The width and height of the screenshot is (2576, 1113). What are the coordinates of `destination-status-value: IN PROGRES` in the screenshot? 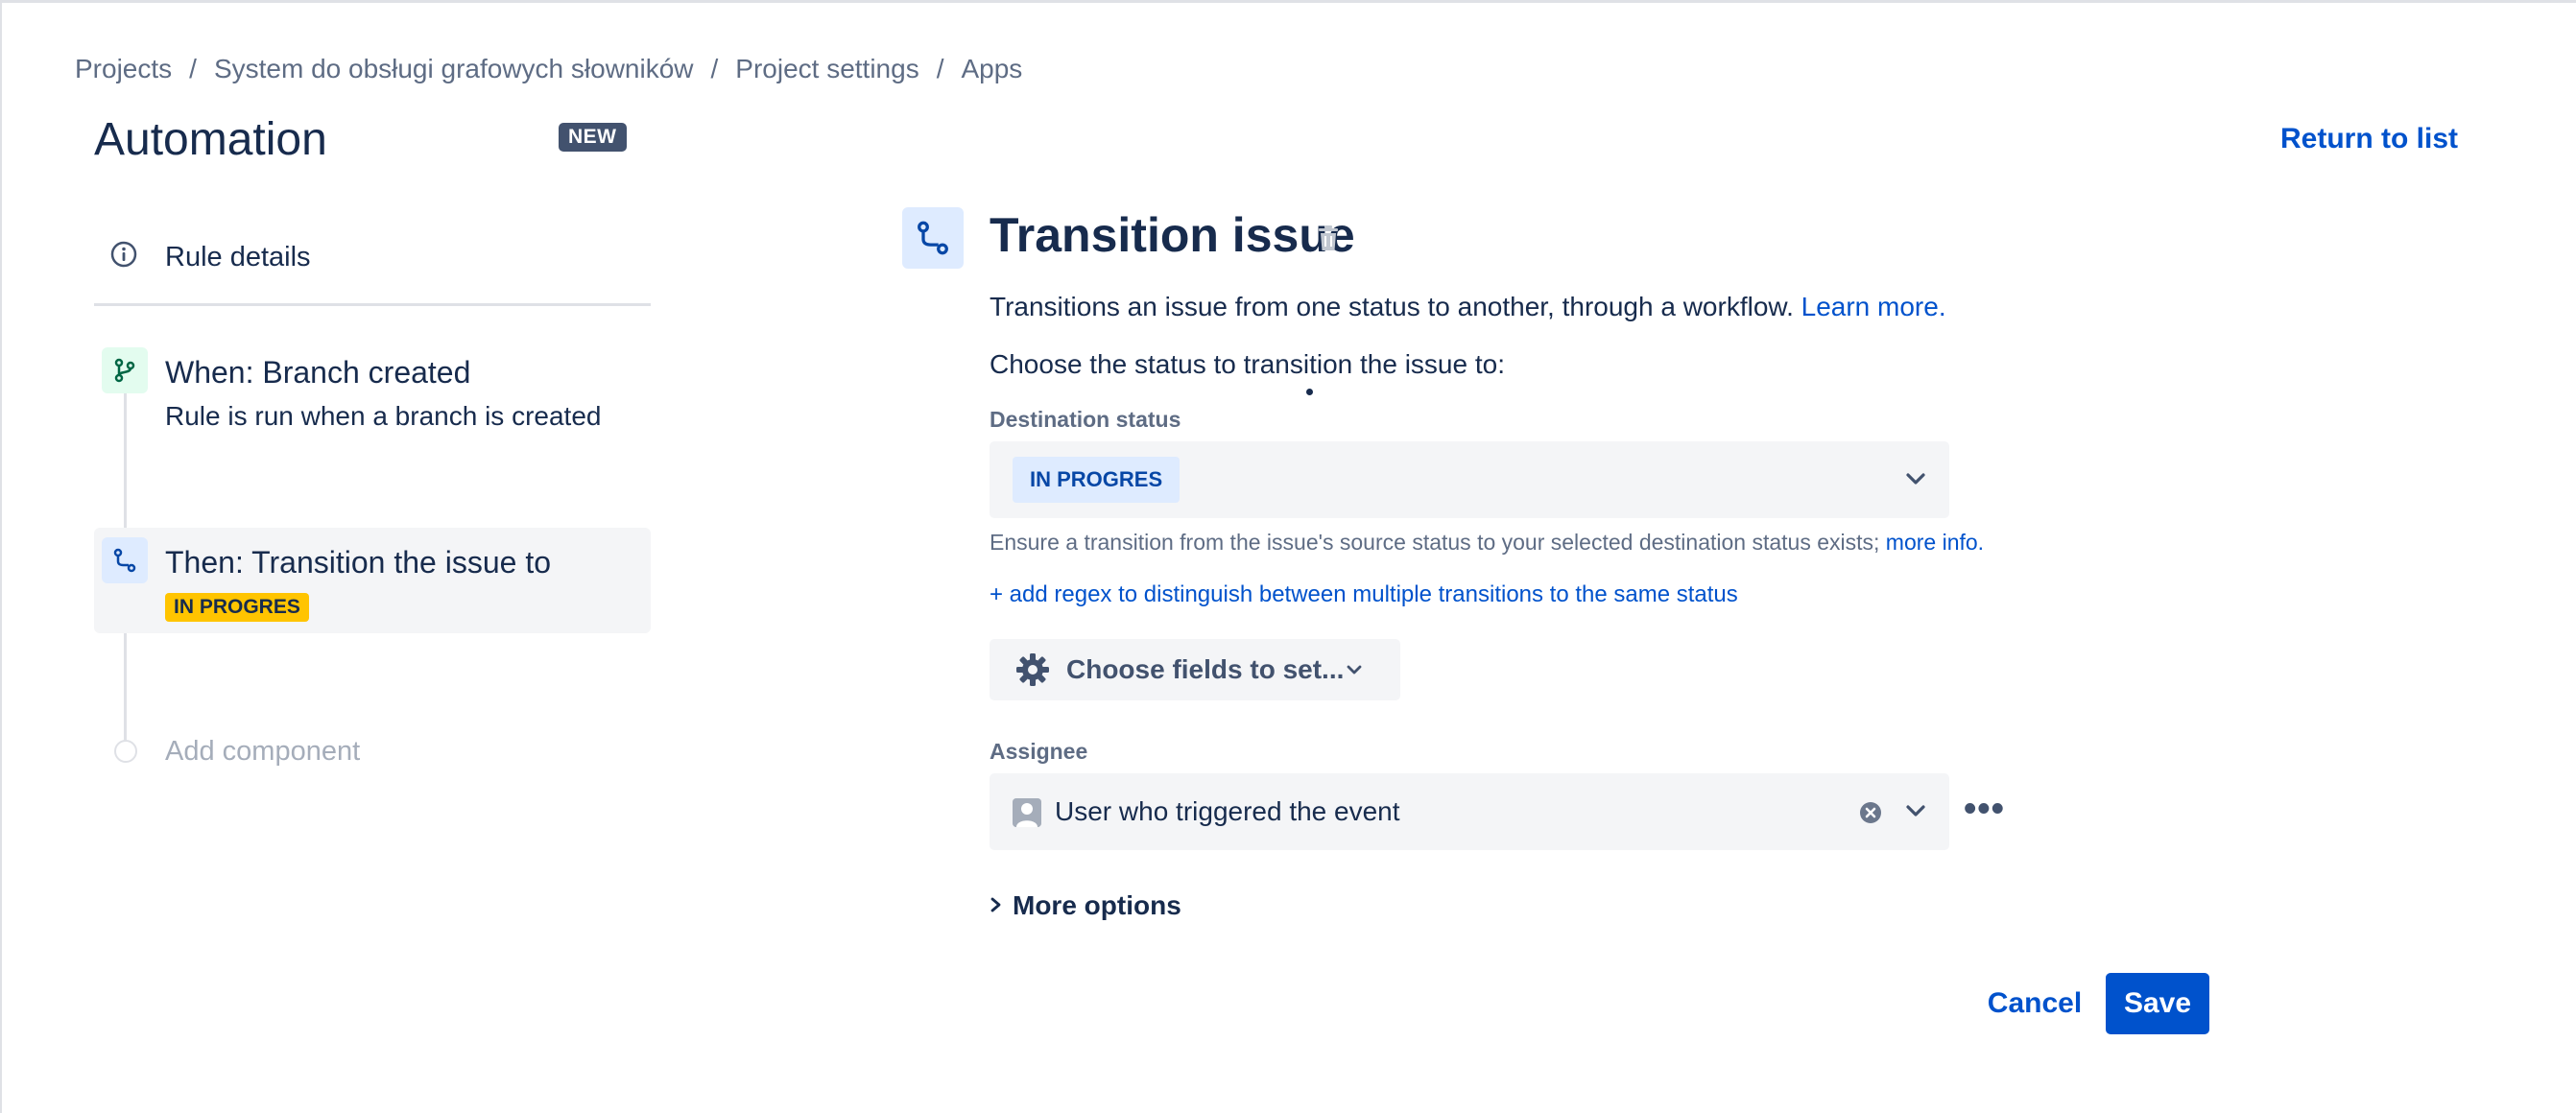 It's located at (1097, 480).